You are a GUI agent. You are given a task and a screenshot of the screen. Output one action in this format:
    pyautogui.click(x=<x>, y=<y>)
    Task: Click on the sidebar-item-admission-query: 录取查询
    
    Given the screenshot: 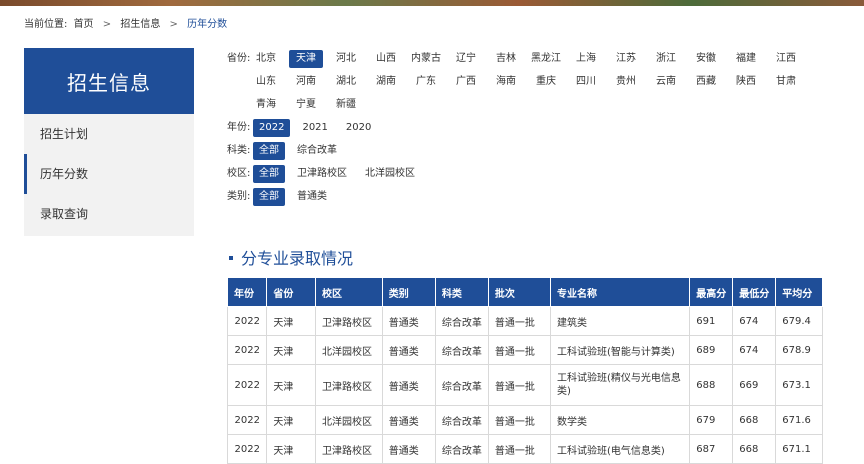 What is the action you would take?
    pyautogui.click(x=109, y=214)
    